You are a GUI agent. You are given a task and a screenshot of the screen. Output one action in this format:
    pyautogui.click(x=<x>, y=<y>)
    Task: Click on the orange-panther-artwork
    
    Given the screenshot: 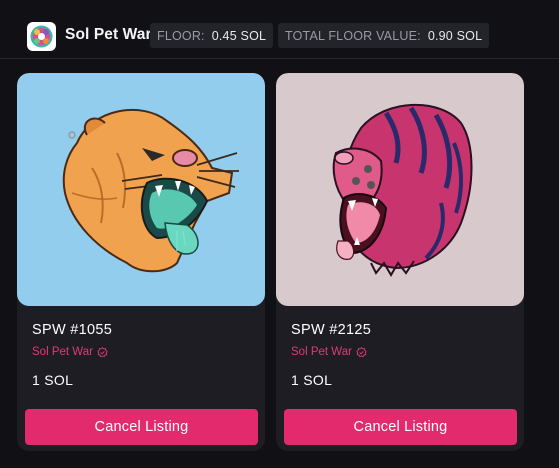 What is the action you would take?
    pyautogui.click(x=150, y=190)
    